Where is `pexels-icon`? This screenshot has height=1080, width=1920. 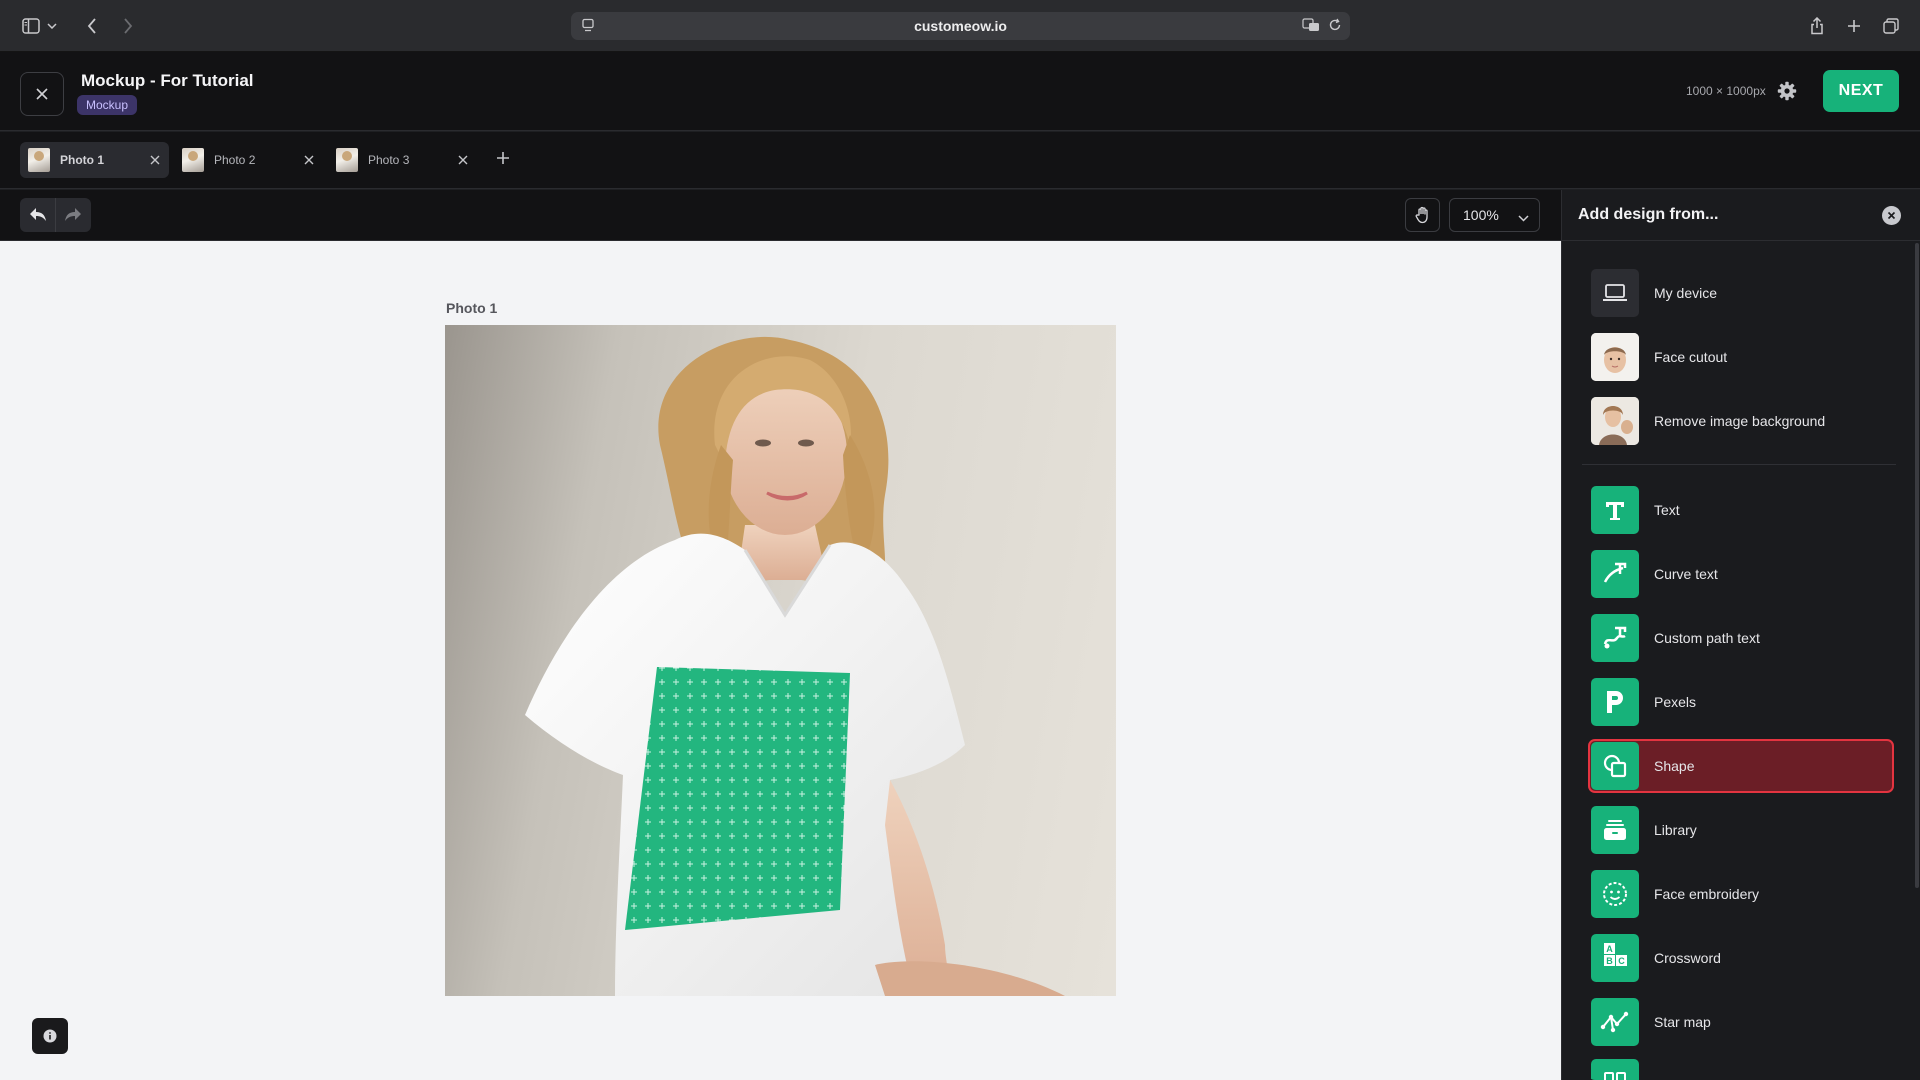 pexels-icon is located at coordinates (1615, 702).